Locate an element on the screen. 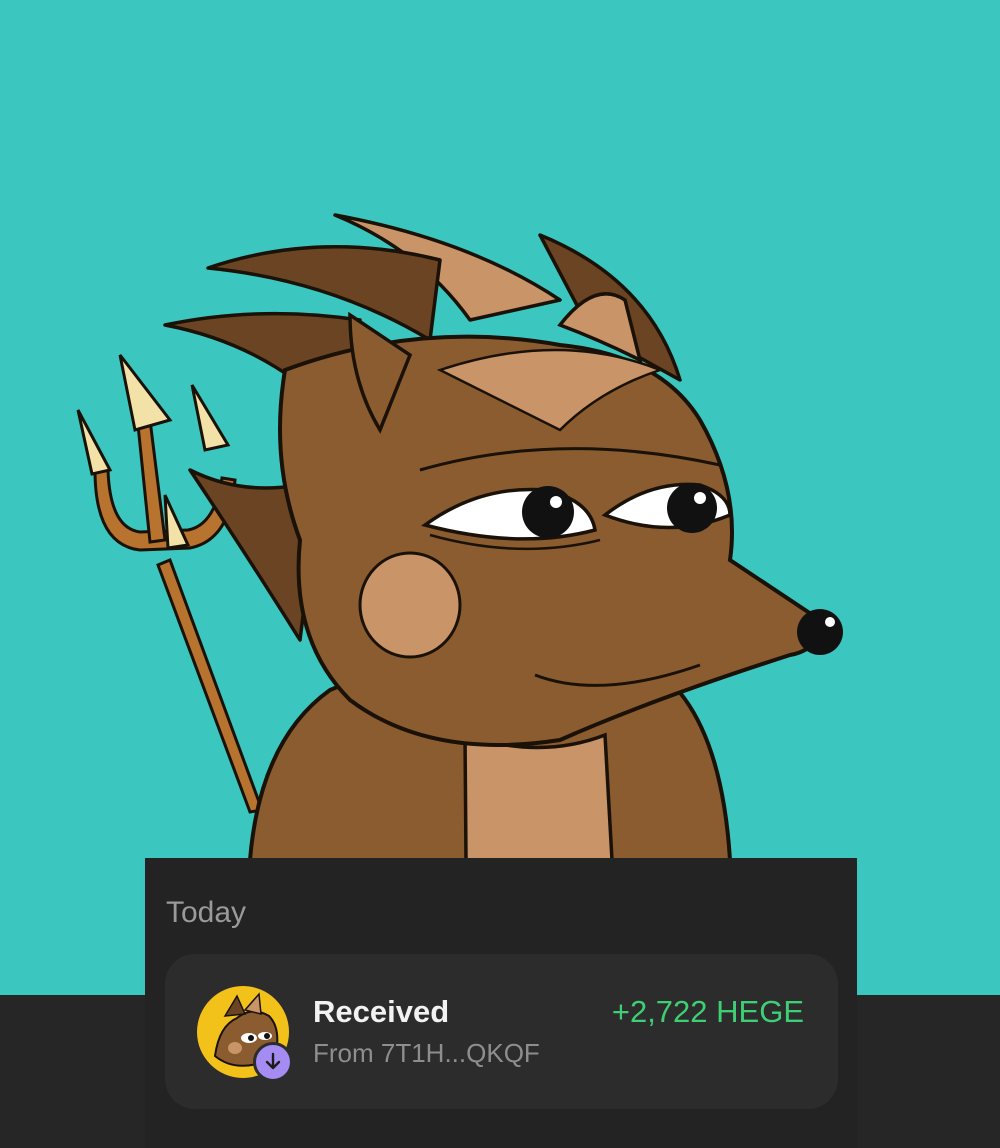 This screenshot has width=1000, height=1148. section-label-today: Today is located at coordinates (206, 912).